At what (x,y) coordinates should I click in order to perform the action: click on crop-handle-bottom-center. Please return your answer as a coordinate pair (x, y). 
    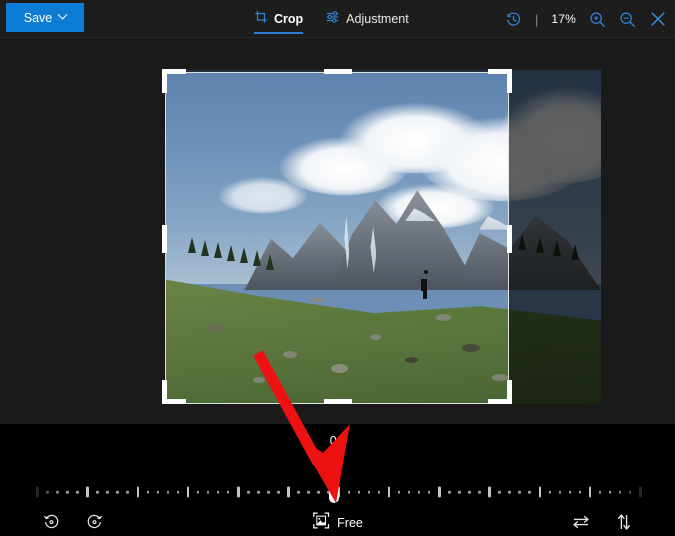
    Looking at the image, I should click on (338, 401).